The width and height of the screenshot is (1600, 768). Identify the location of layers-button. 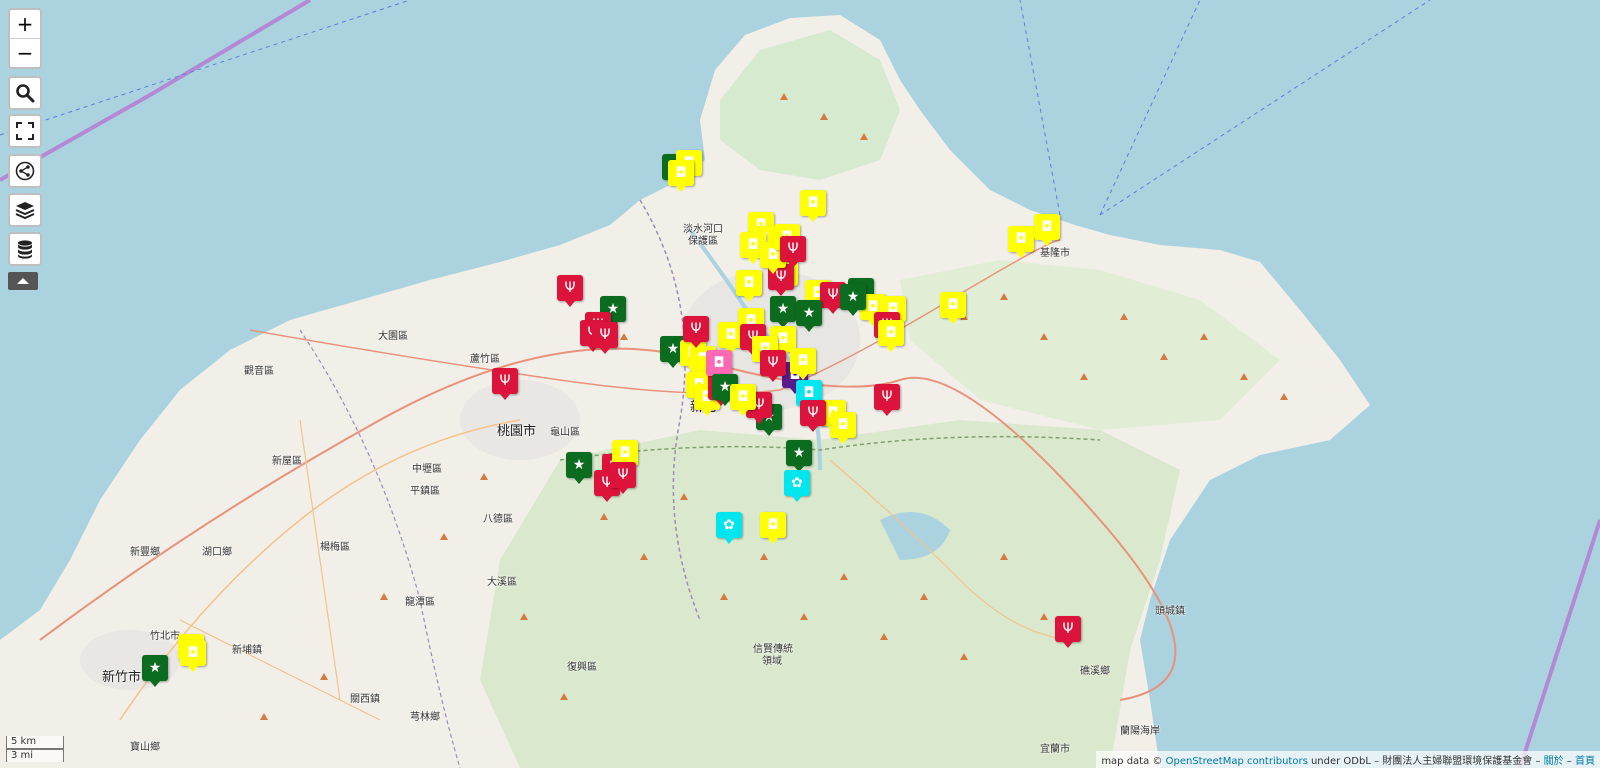
(25, 210).